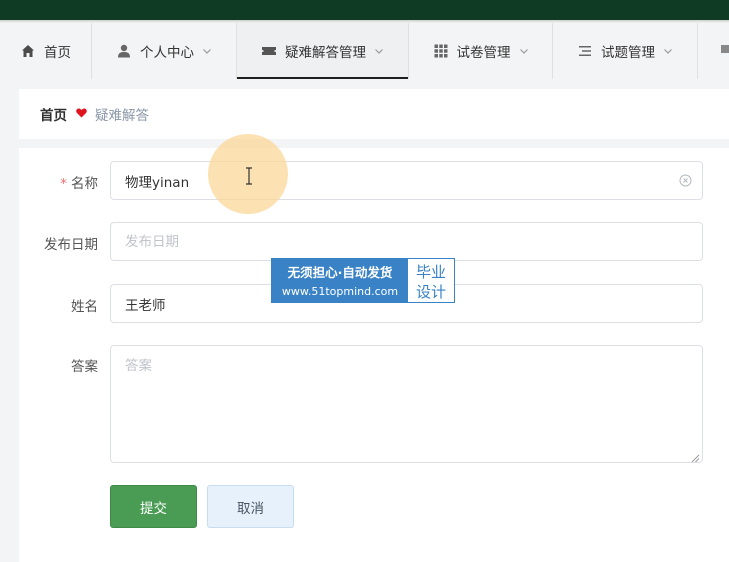 Image resolution: width=729 pixels, height=562 pixels. I want to click on watermark-badge: 无须担心·自动发货 www.51topmind.com 毕业 设计, so click(363, 280).